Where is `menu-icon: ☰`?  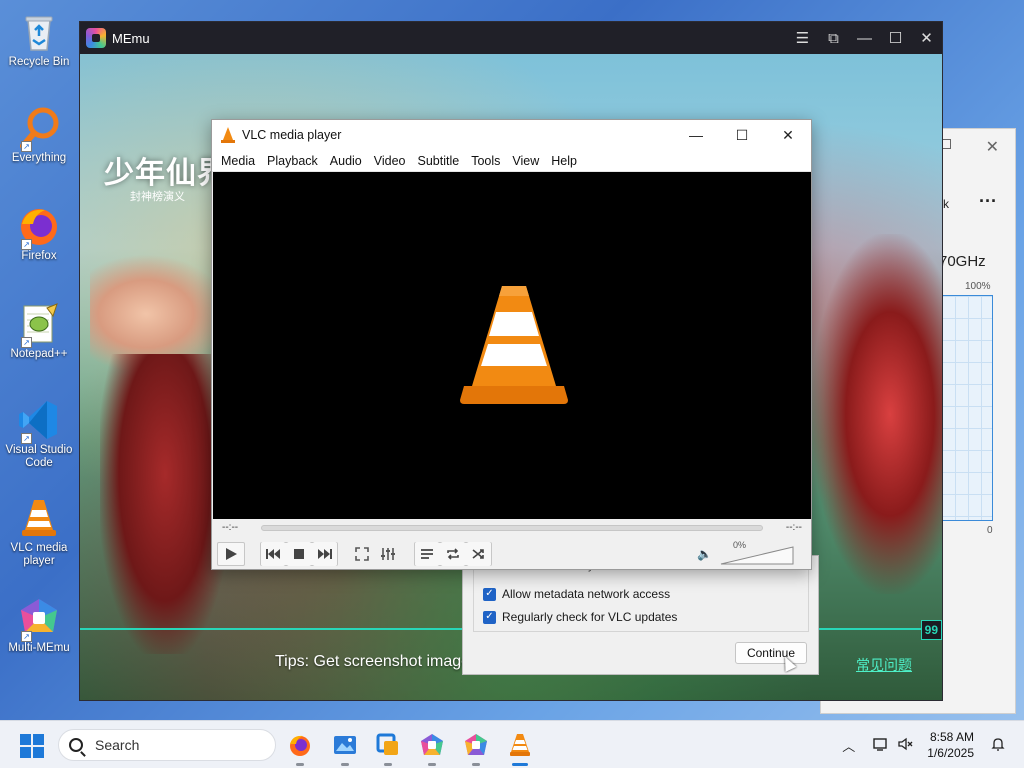
menu-icon: ☰ is located at coordinates (802, 38).